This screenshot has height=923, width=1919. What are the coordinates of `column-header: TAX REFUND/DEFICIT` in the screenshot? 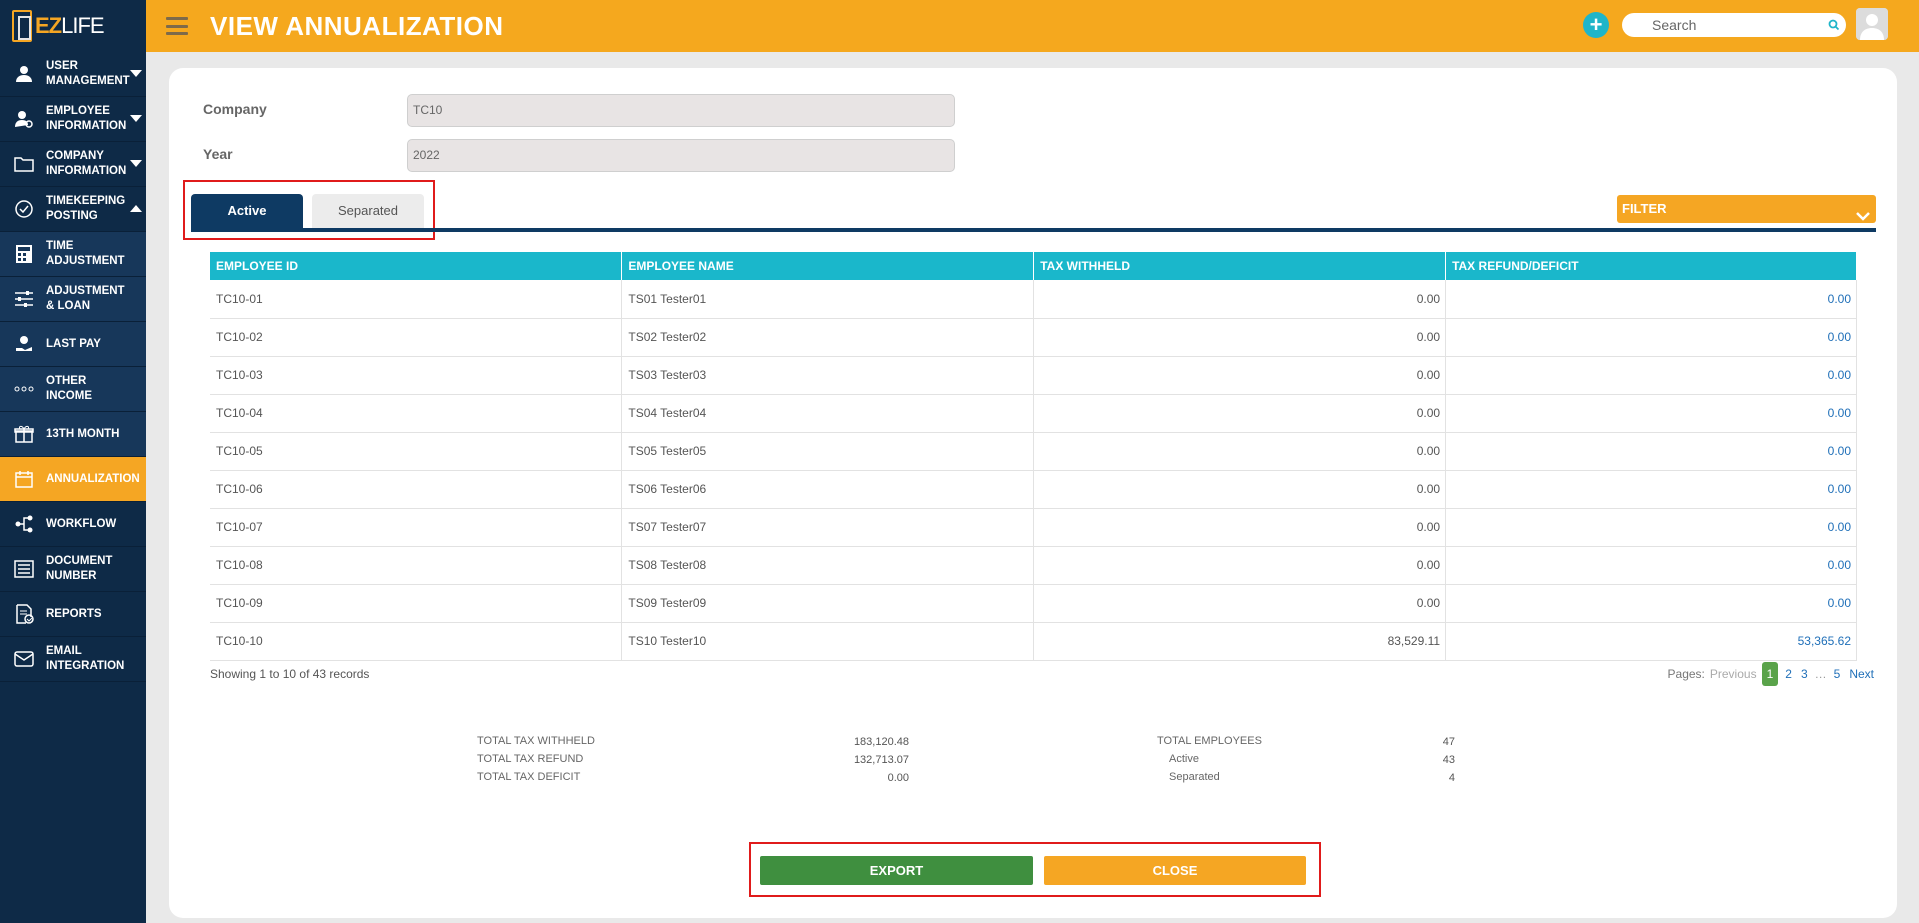 It's located at (1651, 266).